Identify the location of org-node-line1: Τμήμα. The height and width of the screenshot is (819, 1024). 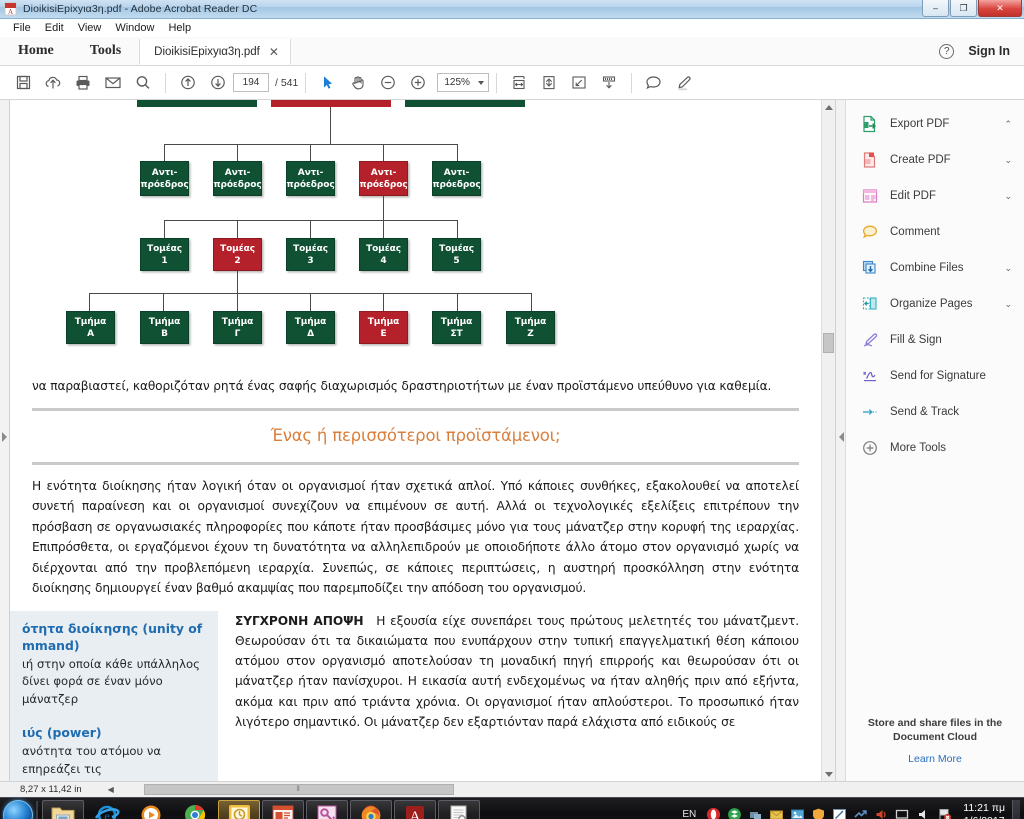
(90, 321).